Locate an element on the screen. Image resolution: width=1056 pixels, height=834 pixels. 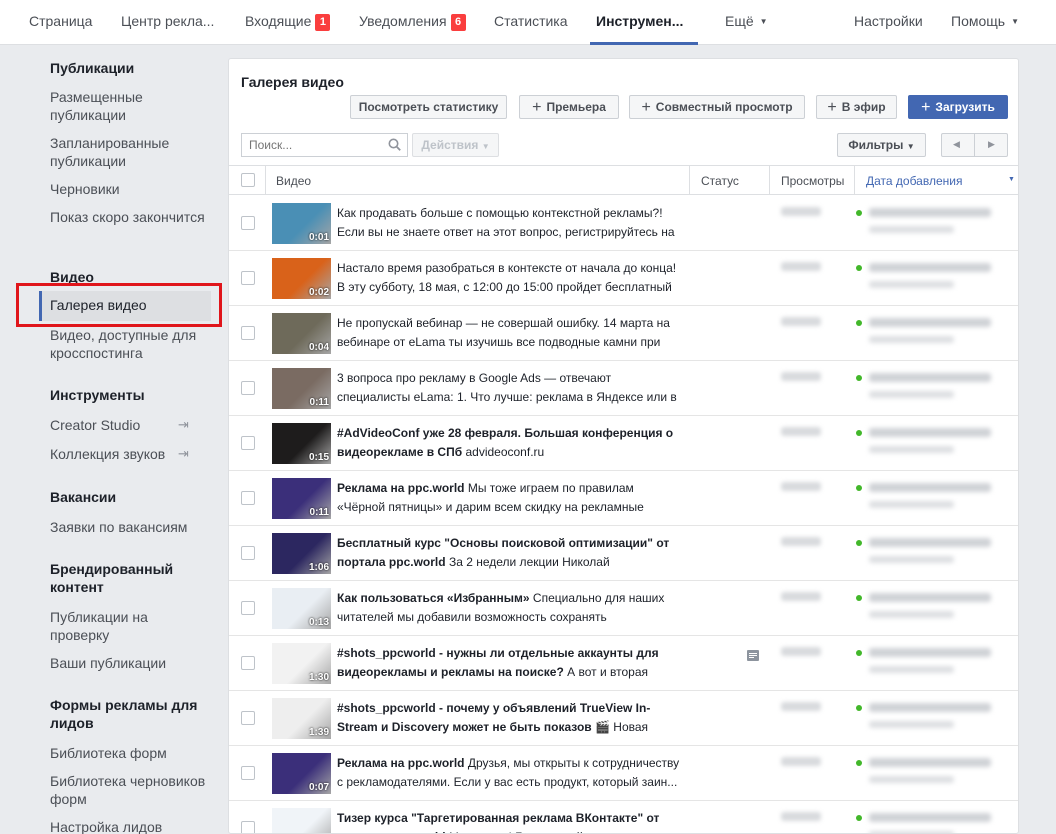
prev-page-icon: ◀ is located at coordinates (956, 144).